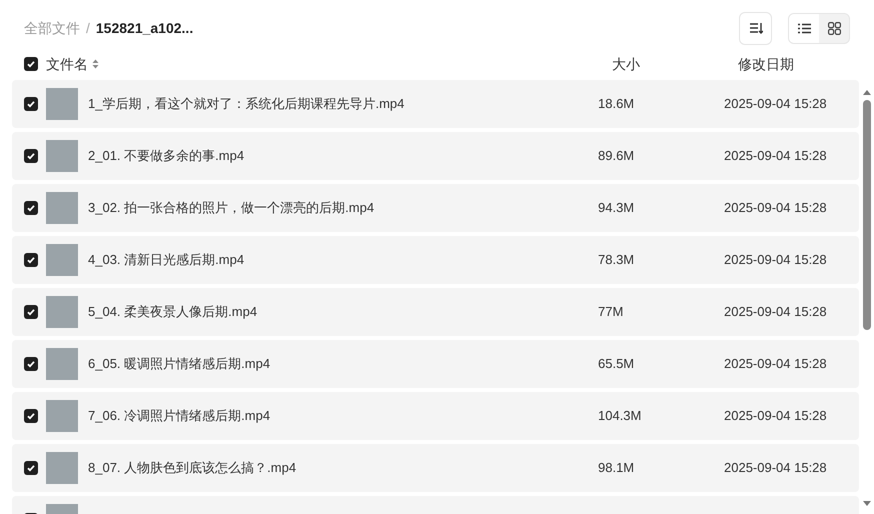  I want to click on file-row: 3_02. 拍一张合格的照片，做一个漂亮的后期.mp4 94.3M 2025-09-04 15:28, so click(435, 208).